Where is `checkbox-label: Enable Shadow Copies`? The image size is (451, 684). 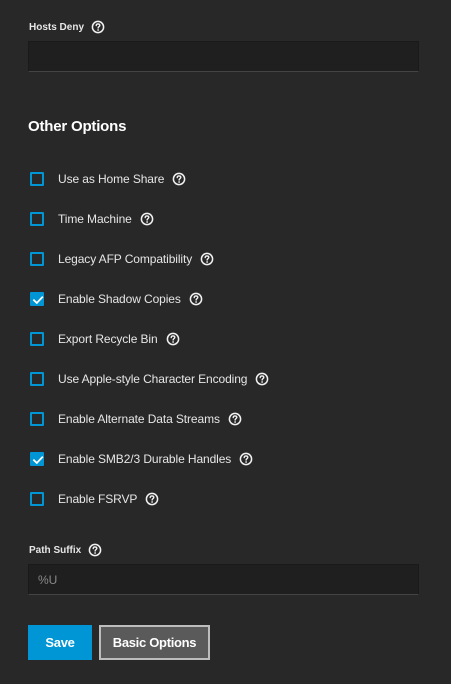
checkbox-label: Enable Shadow Copies is located at coordinates (119, 299).